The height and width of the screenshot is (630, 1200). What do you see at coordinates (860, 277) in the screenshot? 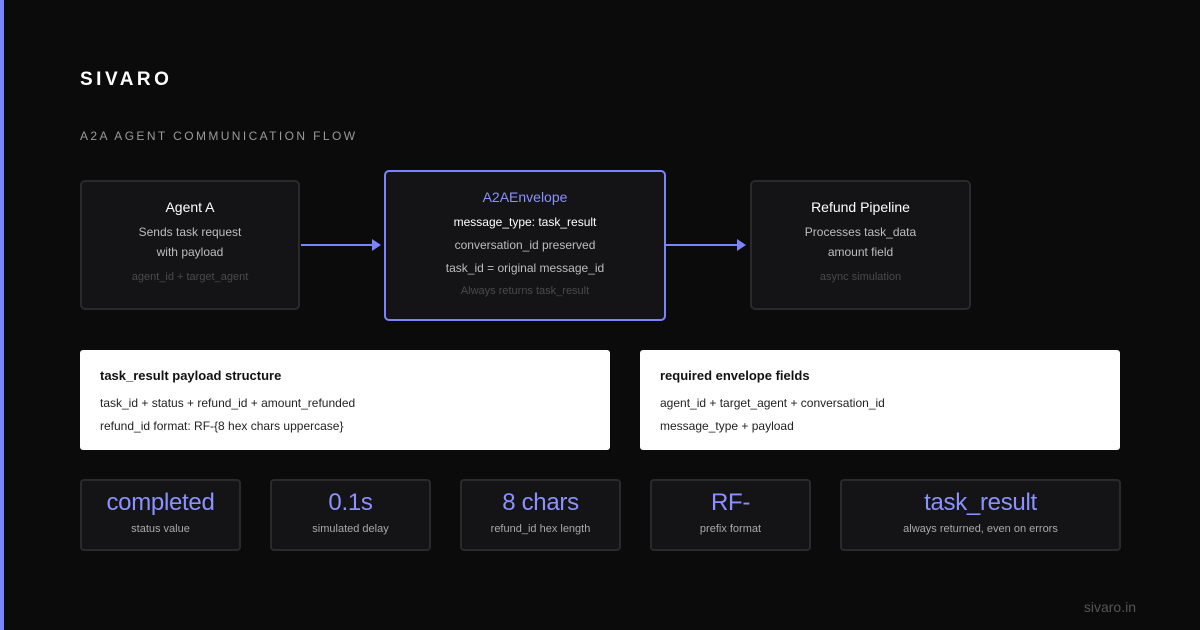
I see `pipeline-note: async simulation` at bounding box center [860, 277].